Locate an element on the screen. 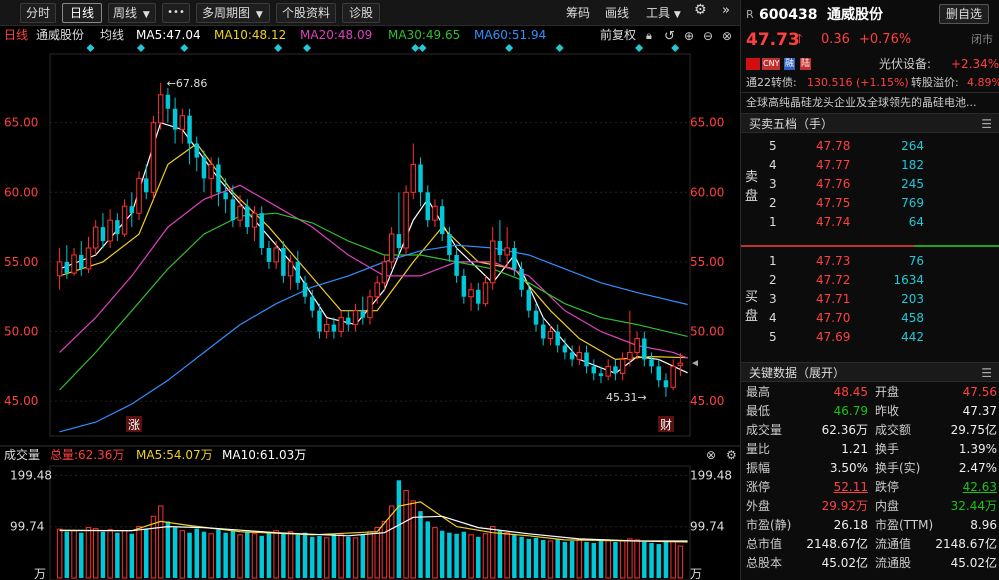 The width and height of the screenshot is (999, 580). close-volume-icon: ⊗ is located at coordinates (711, 455).